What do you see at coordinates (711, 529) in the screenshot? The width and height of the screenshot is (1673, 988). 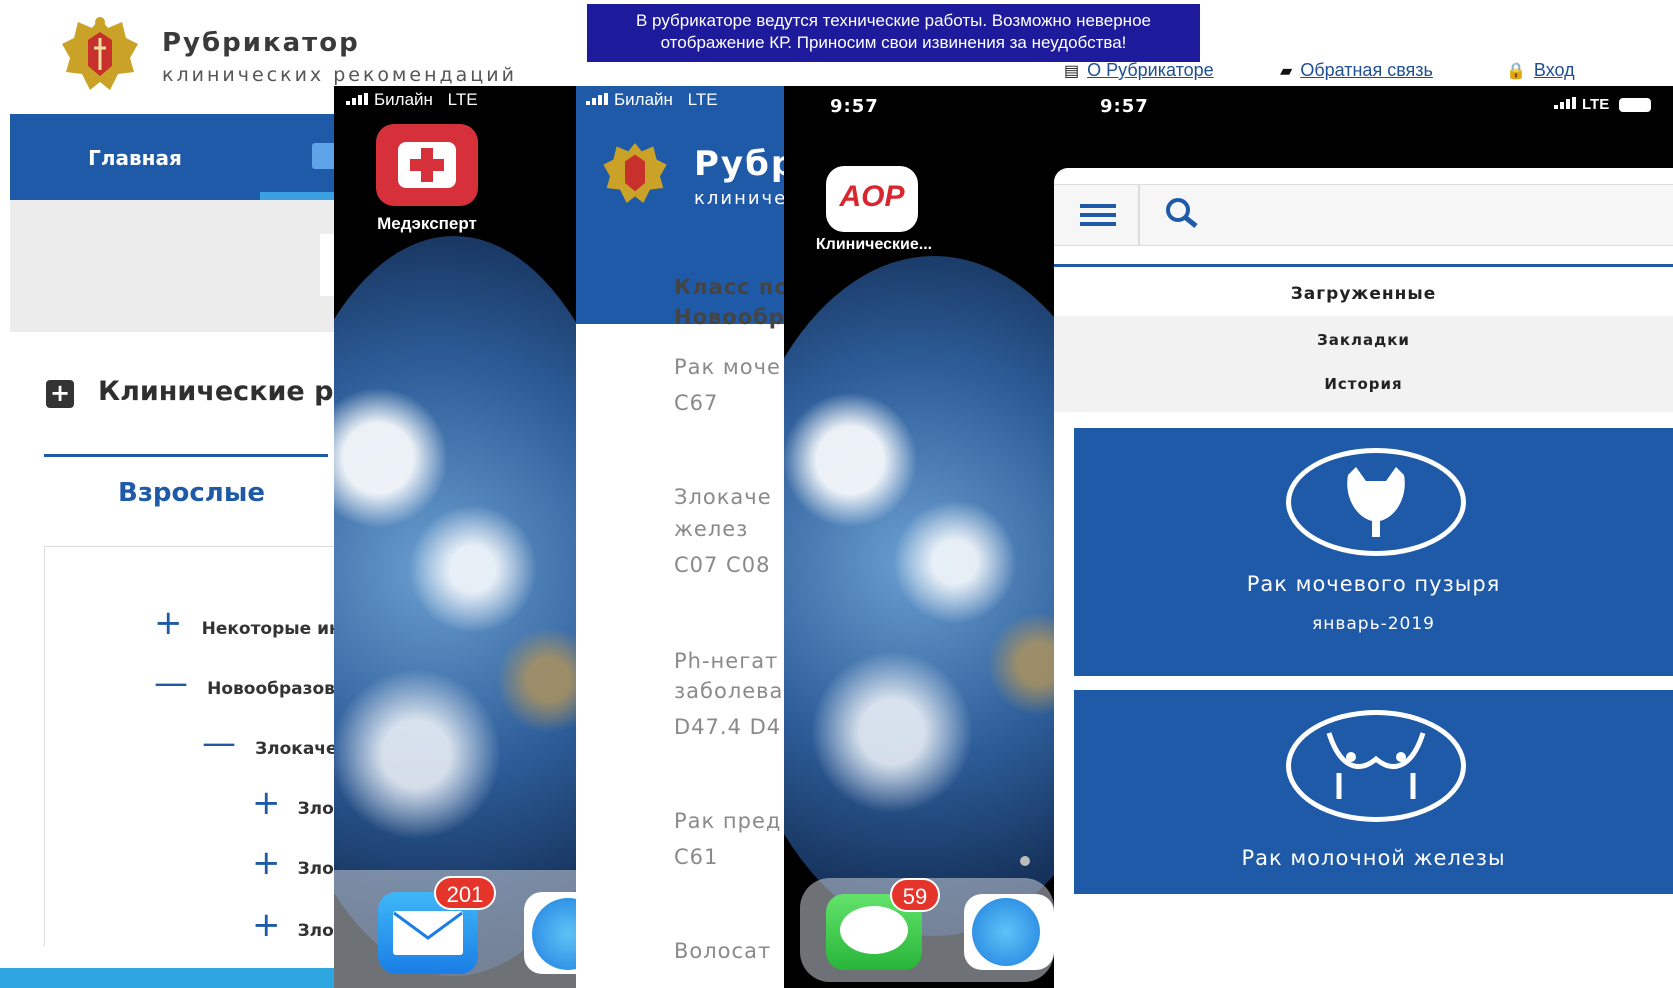 I see `list-item-name: желез` at bounding box center [711, 529].